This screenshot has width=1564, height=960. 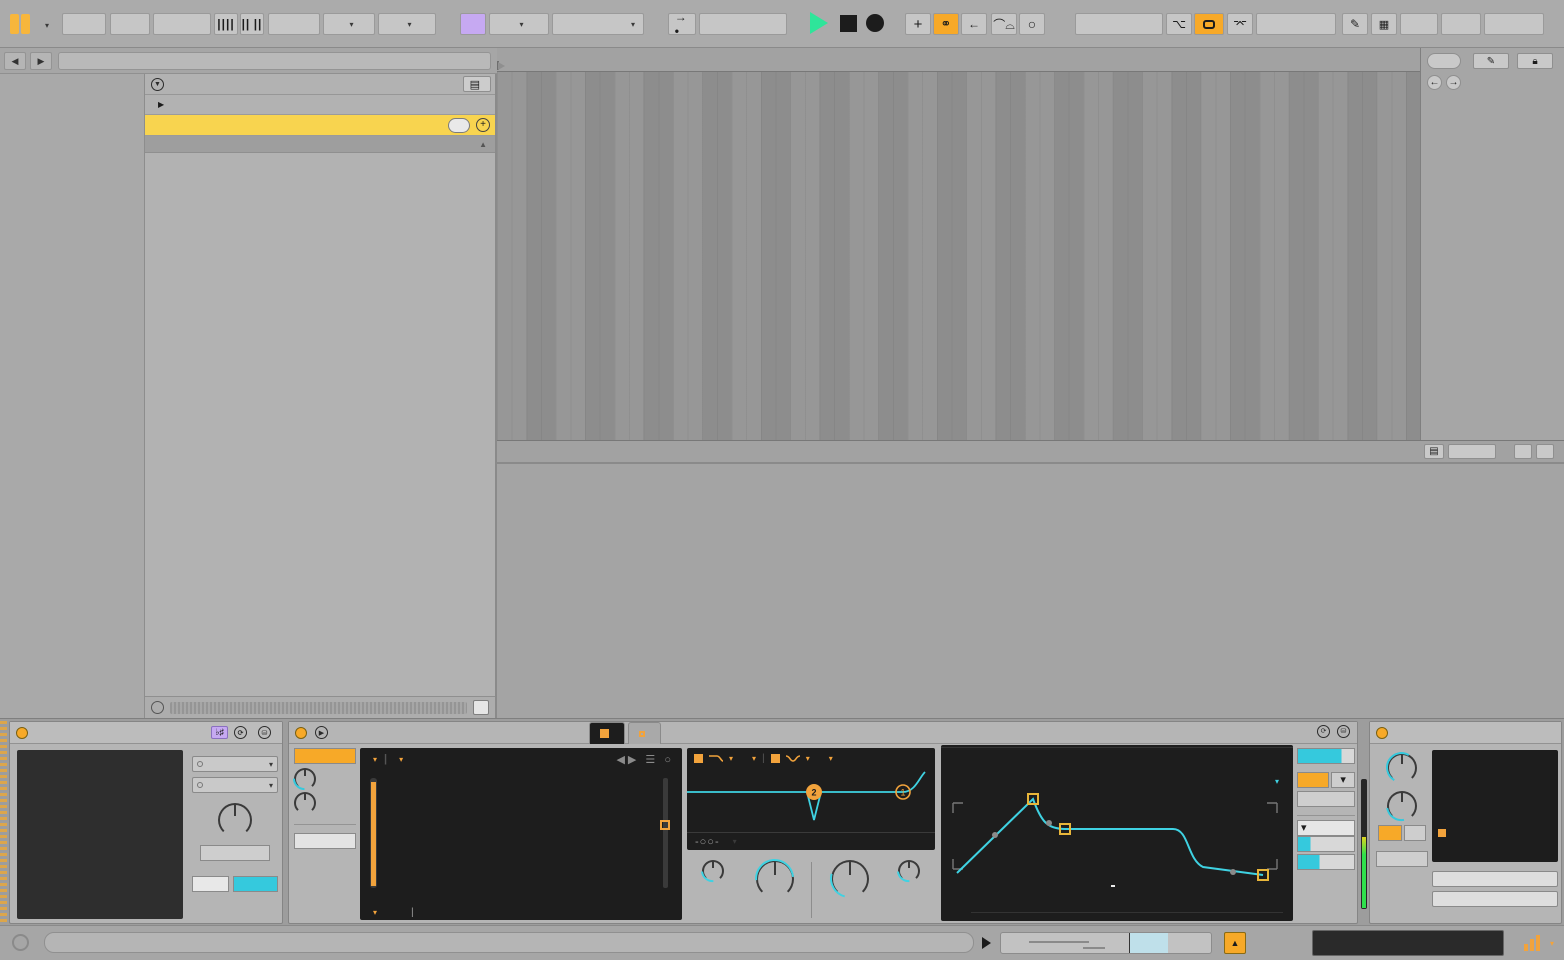 What do you see at coordinates (235, 853) in the screenshot?
I see `fold-button` at bounding box center [235, 853].